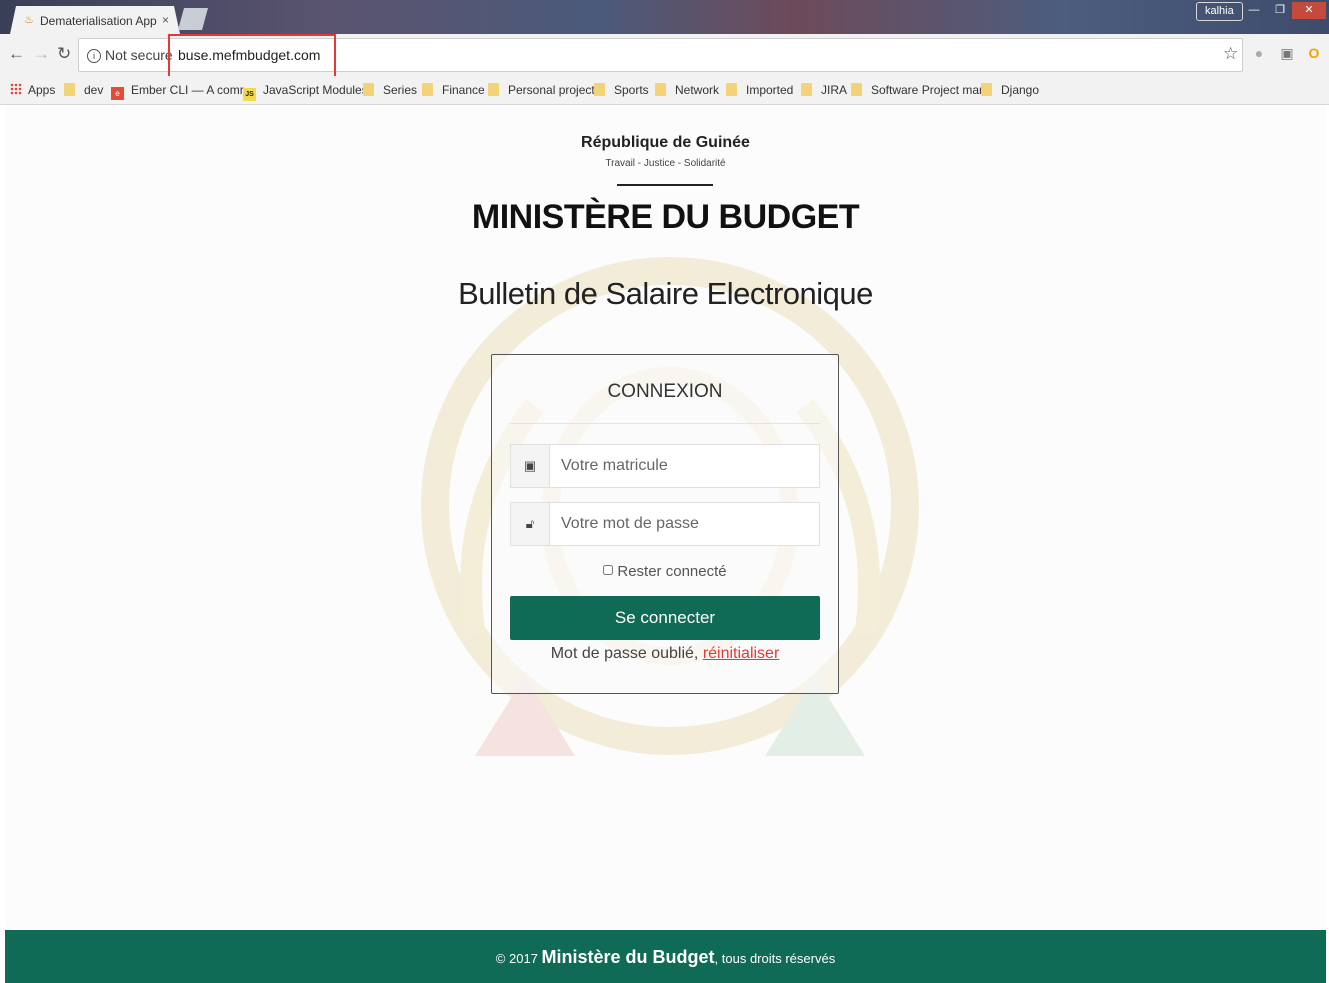  Describe the element at coordinates (1287, 53) in the screenshot. I see `extension-save-icon: ▣` at that location.